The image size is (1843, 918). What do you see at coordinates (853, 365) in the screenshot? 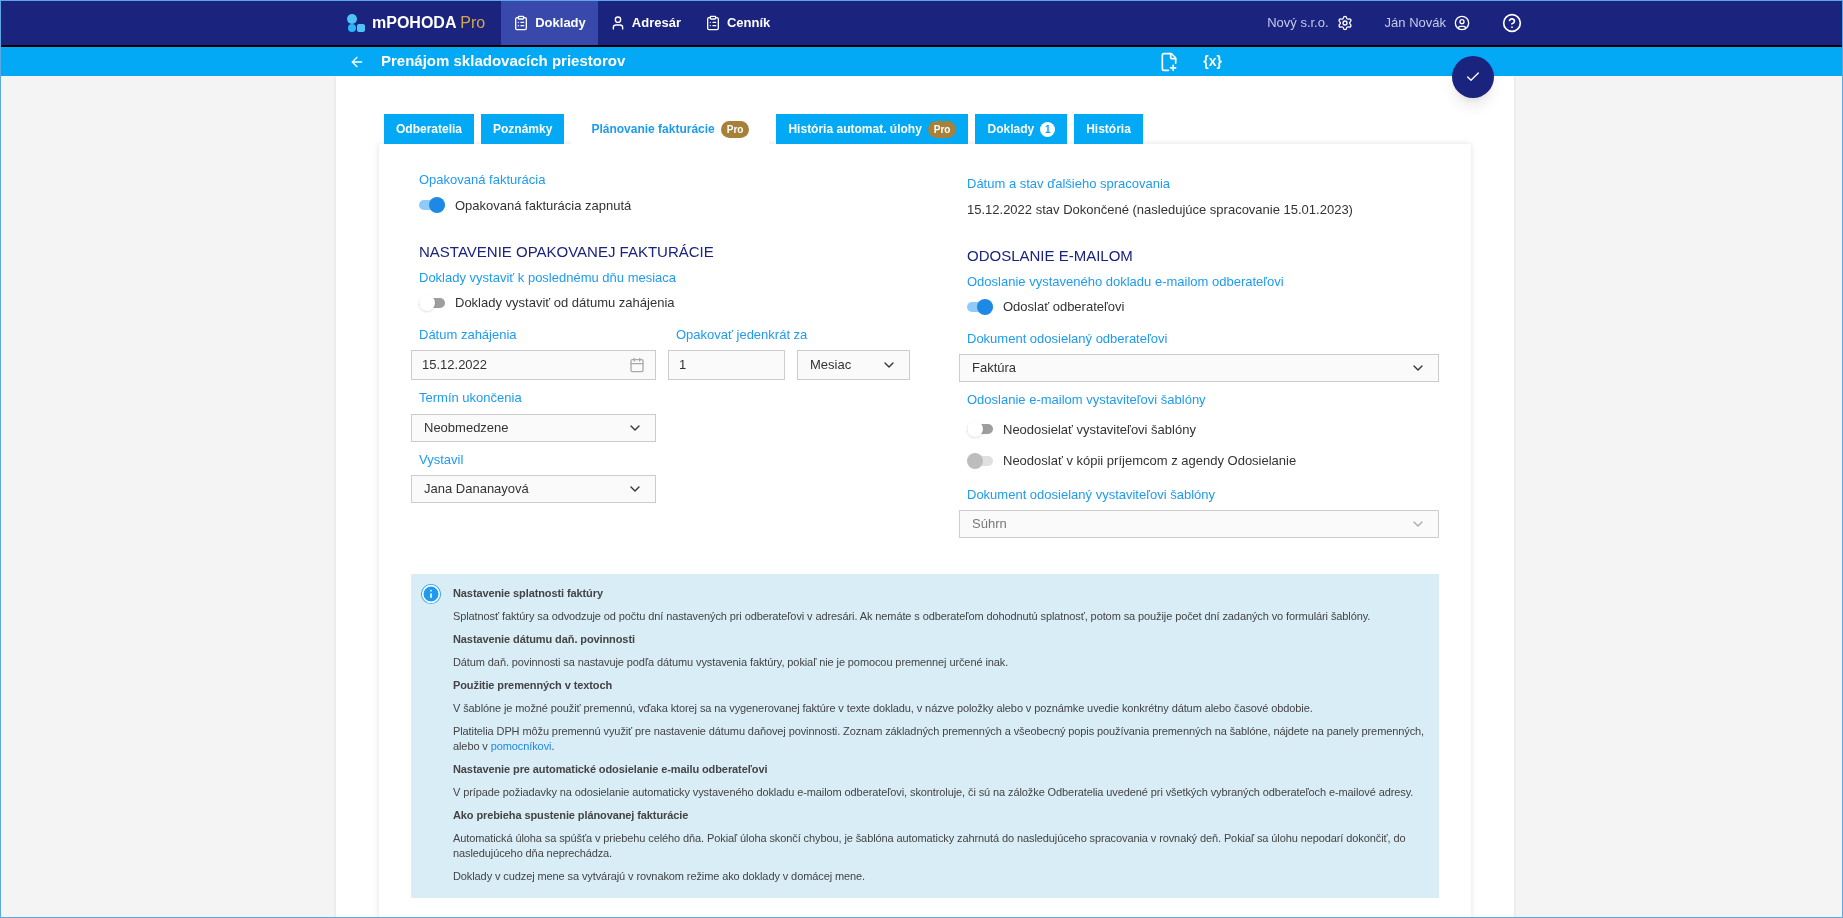
I see `select-field: Mesiac` at bounding box center [853, 365].